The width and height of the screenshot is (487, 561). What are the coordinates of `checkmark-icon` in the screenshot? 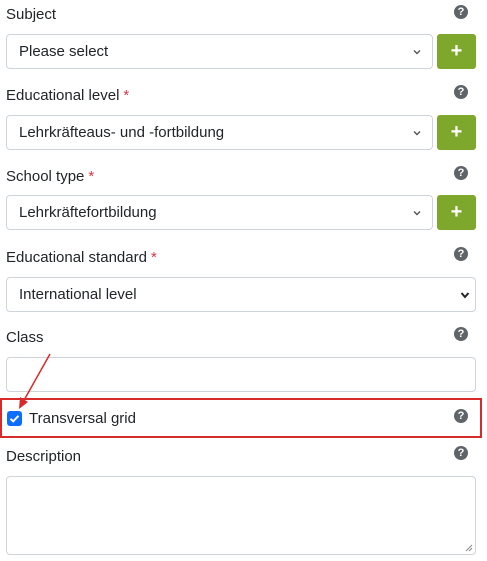 It's located at (14, 419).